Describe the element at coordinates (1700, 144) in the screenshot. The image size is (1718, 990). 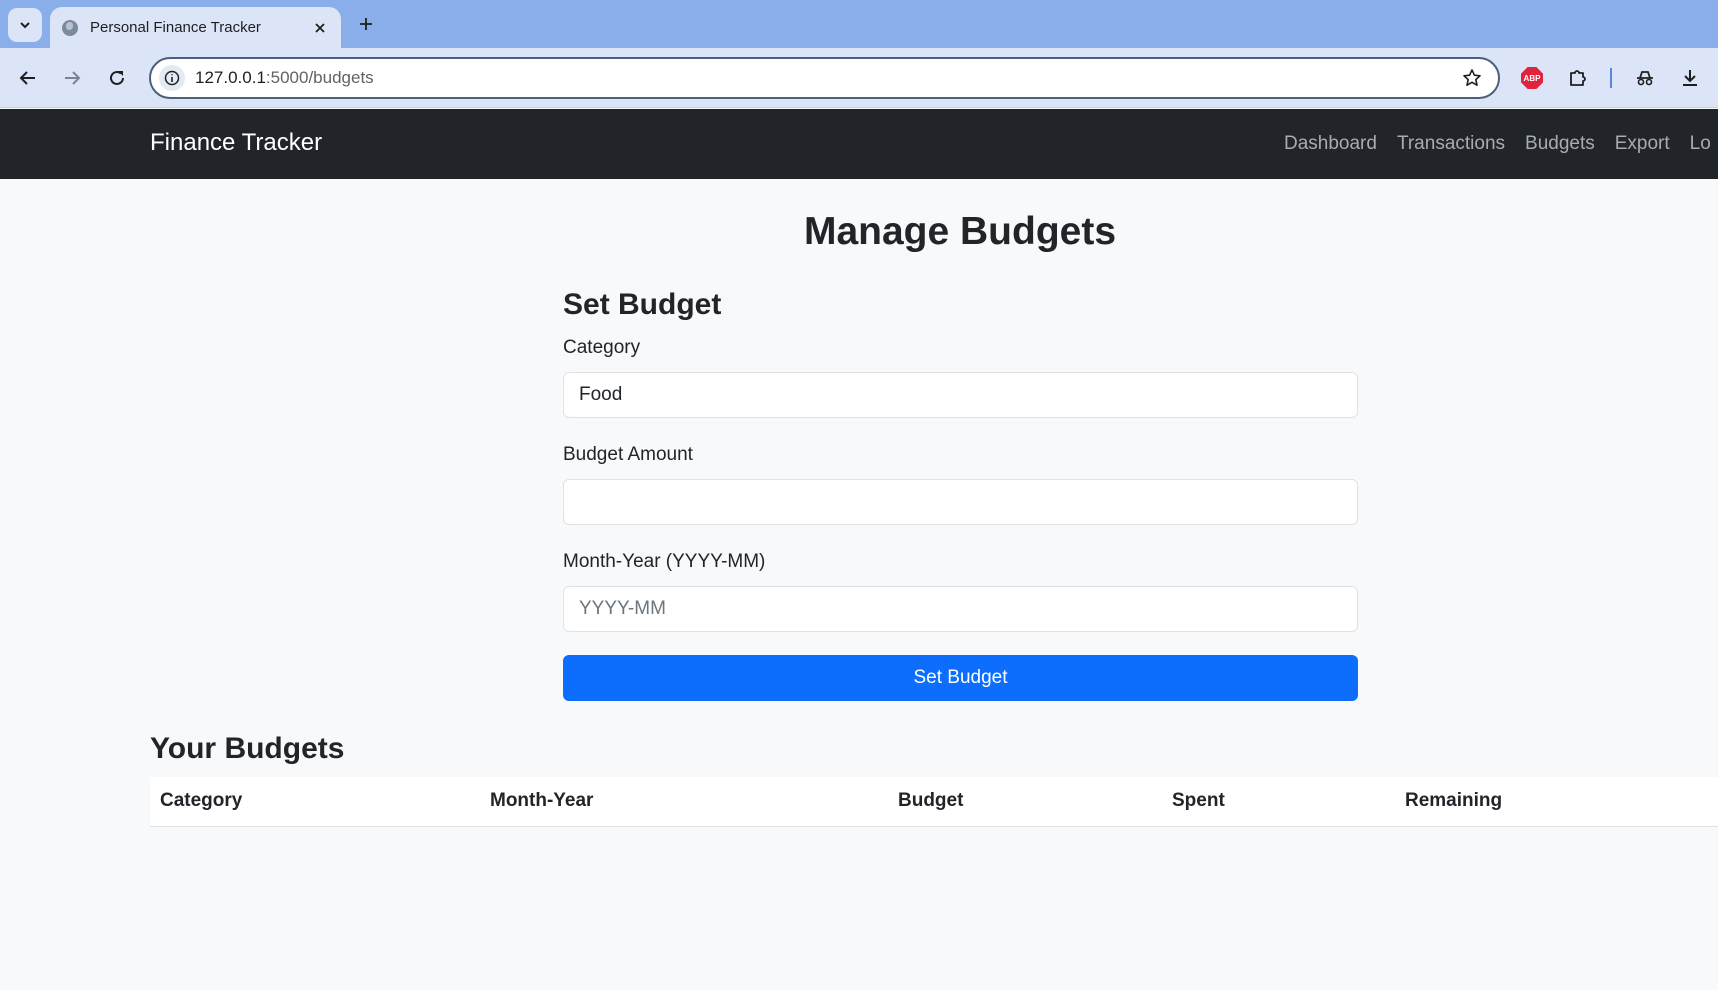
I see `nav-link-logout: Lo` at that location.